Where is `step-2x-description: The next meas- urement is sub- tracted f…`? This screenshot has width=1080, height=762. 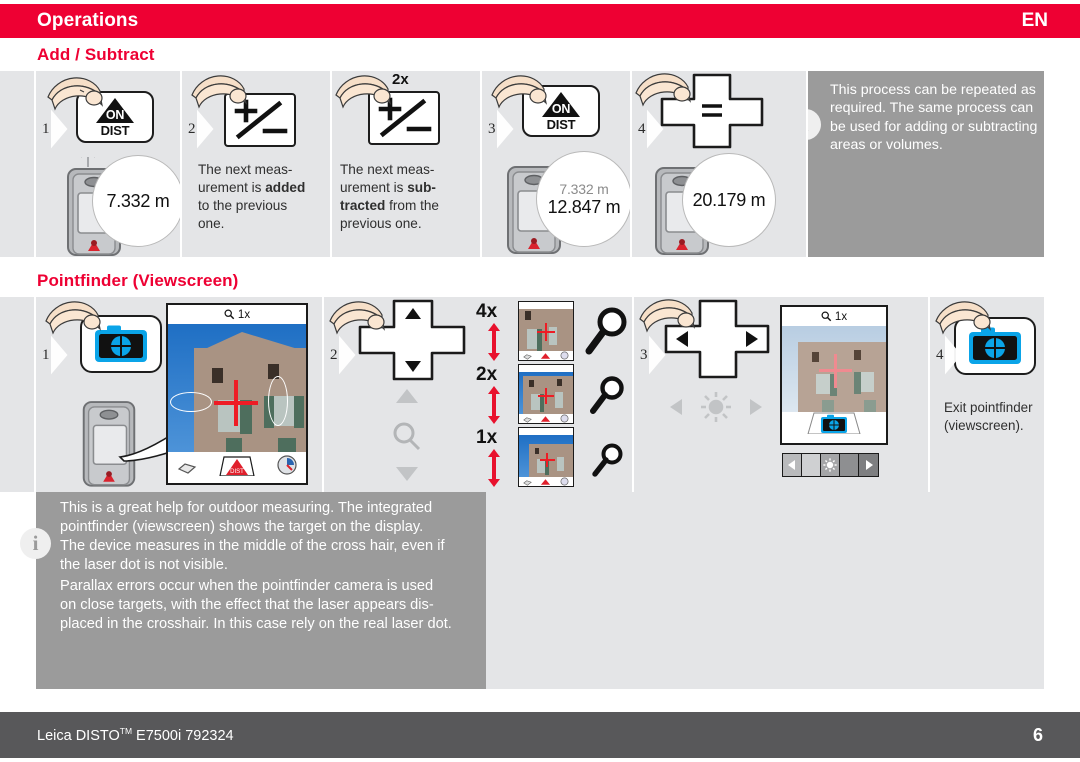
step-2x-description: The next meas- urement is sub- tracted f… is located at coordinates (410, 197).